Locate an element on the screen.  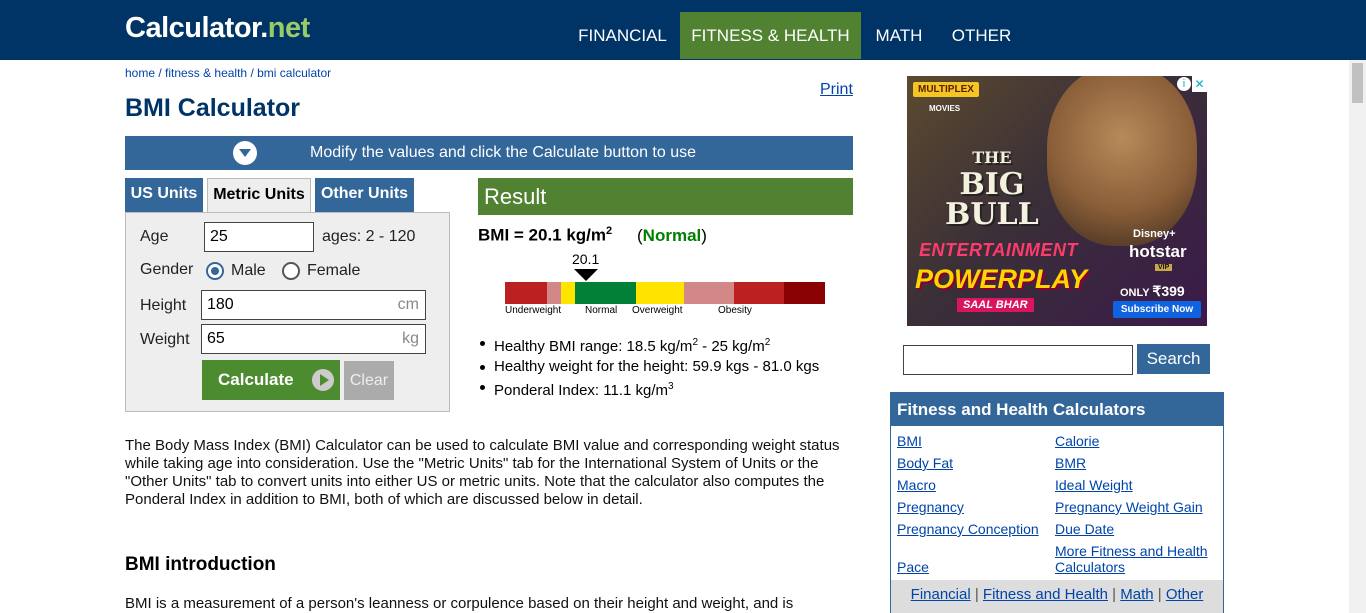
breadcrumb-current: bmi calculator is located at coordinates (294, 73).